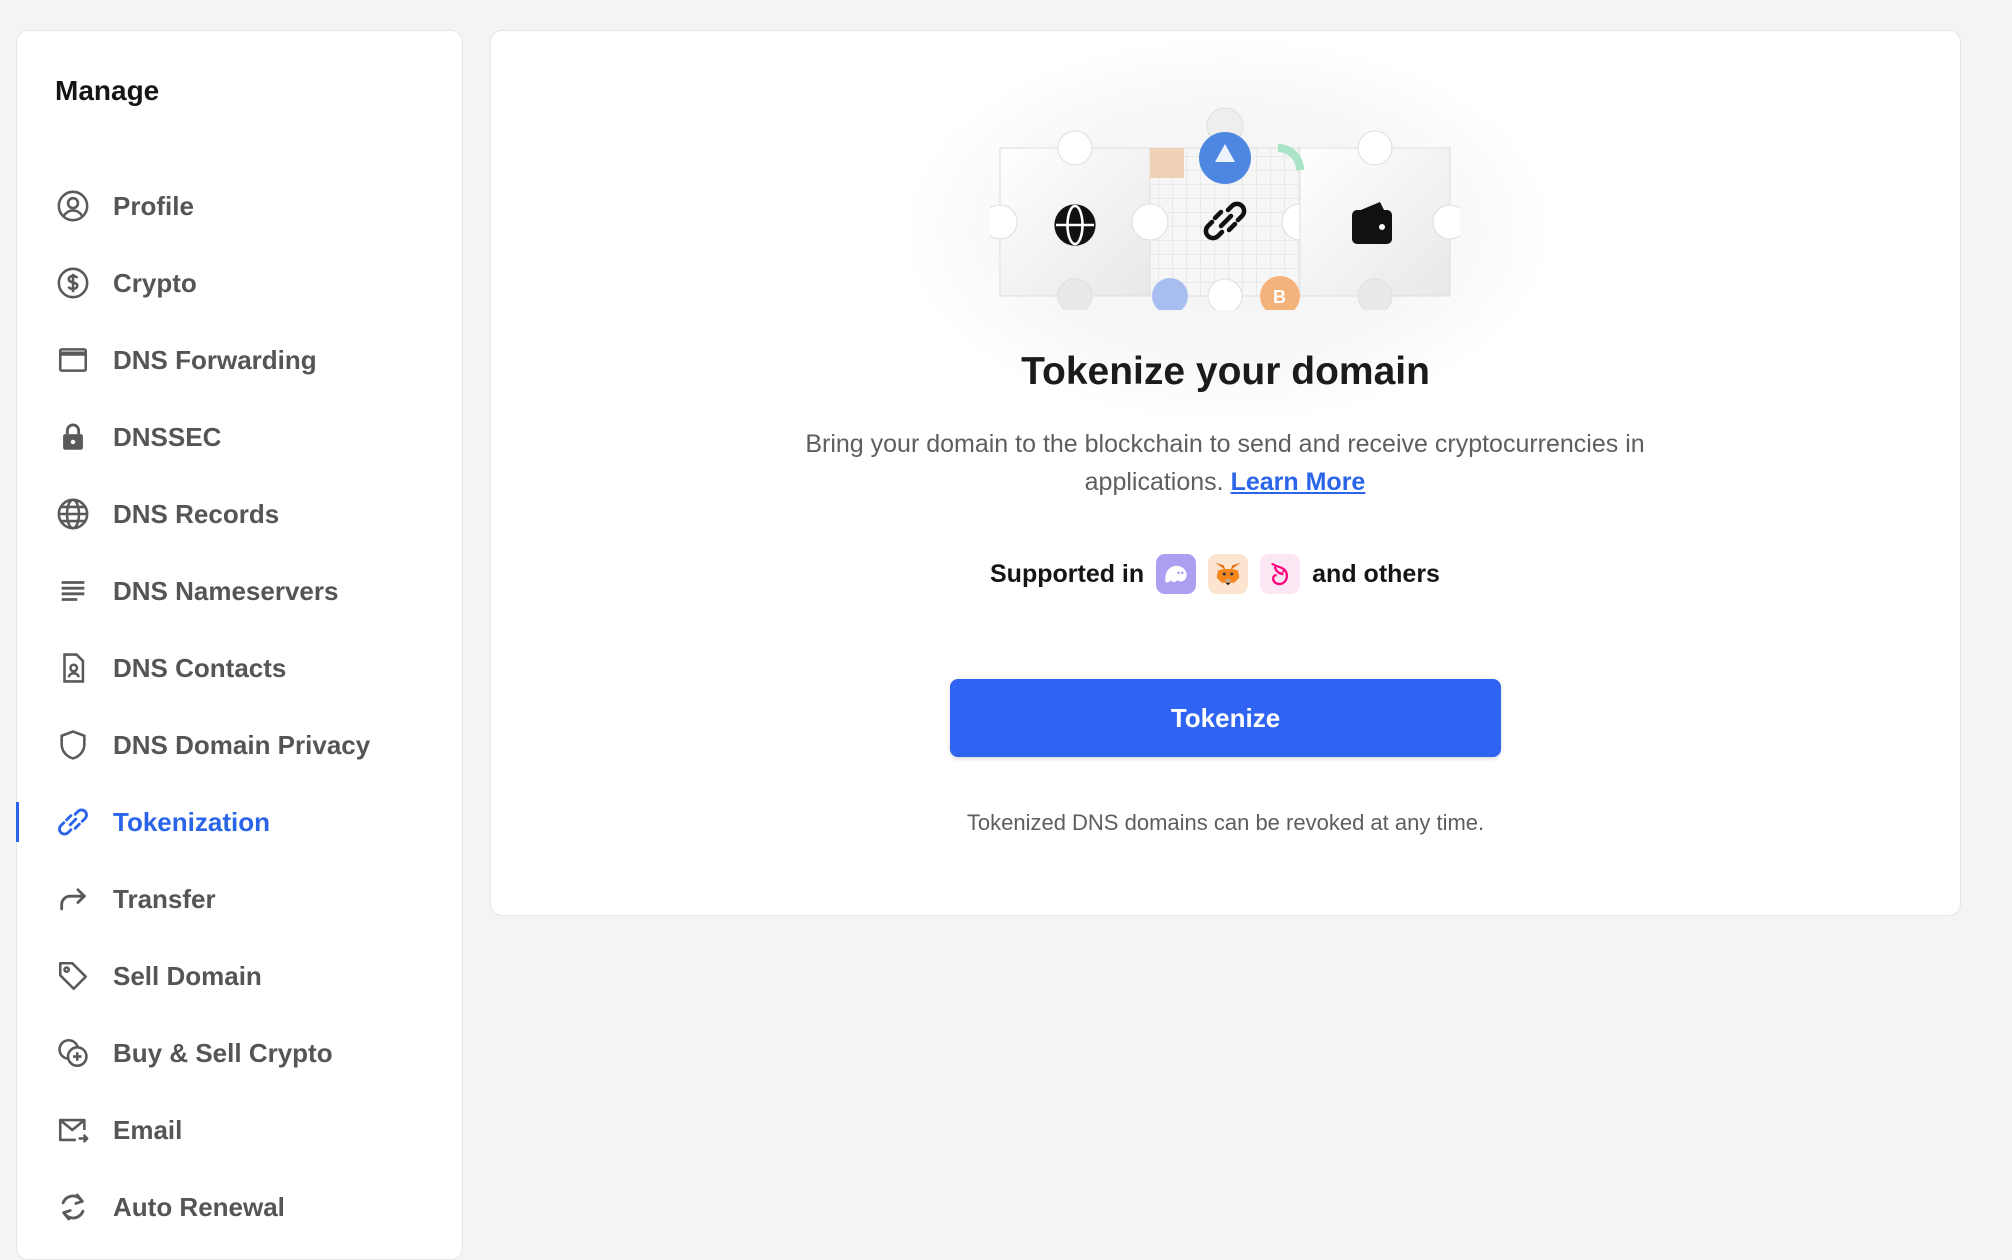 Image resolution: width=2012 pixels, height=1260 pixels. What do you see at coordinates (1225, 718) in the screenshot?
I see `tokenize-button: Tokenize` at bounding box center [1225, 718].